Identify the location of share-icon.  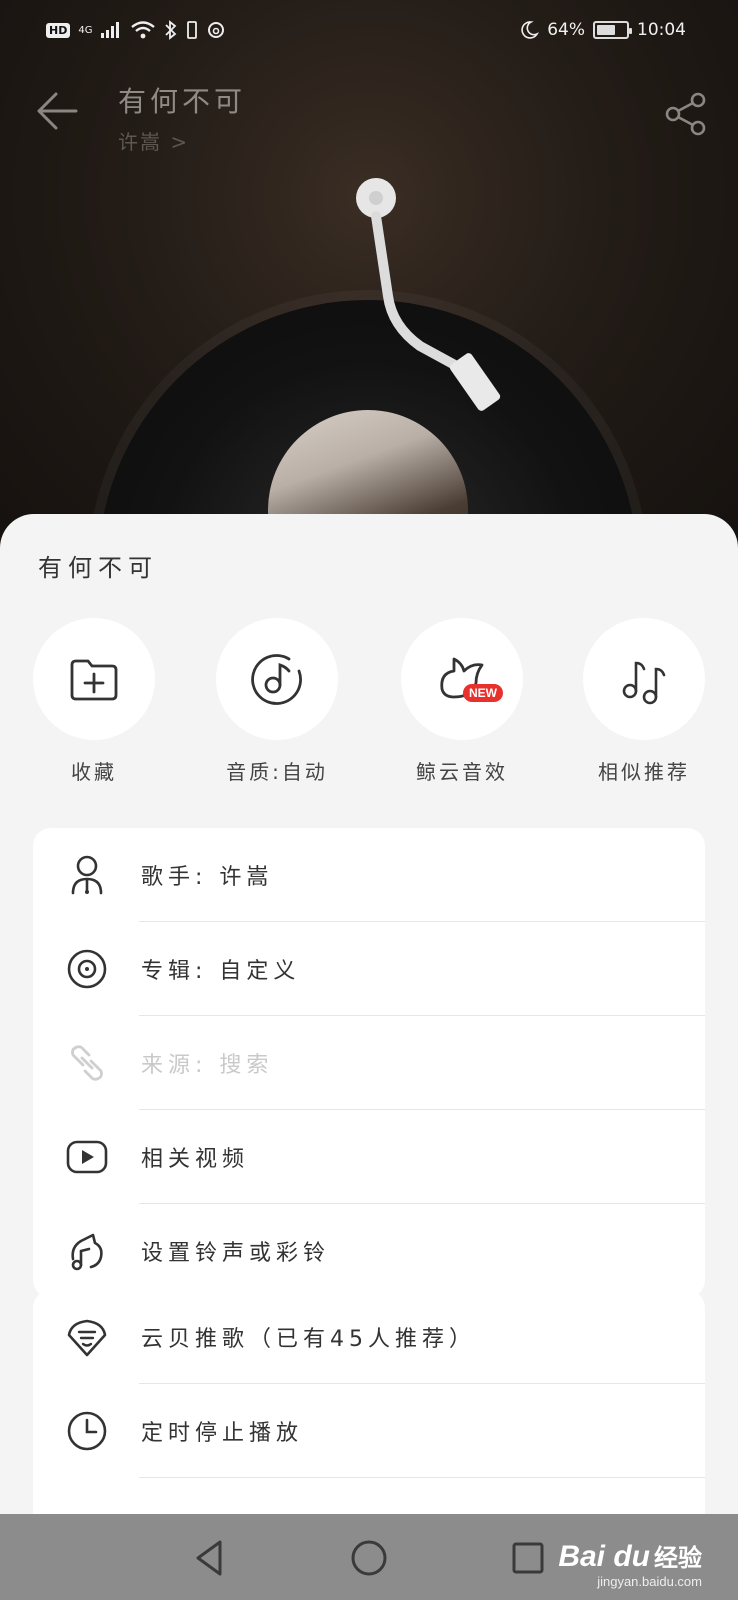
(685, 114).